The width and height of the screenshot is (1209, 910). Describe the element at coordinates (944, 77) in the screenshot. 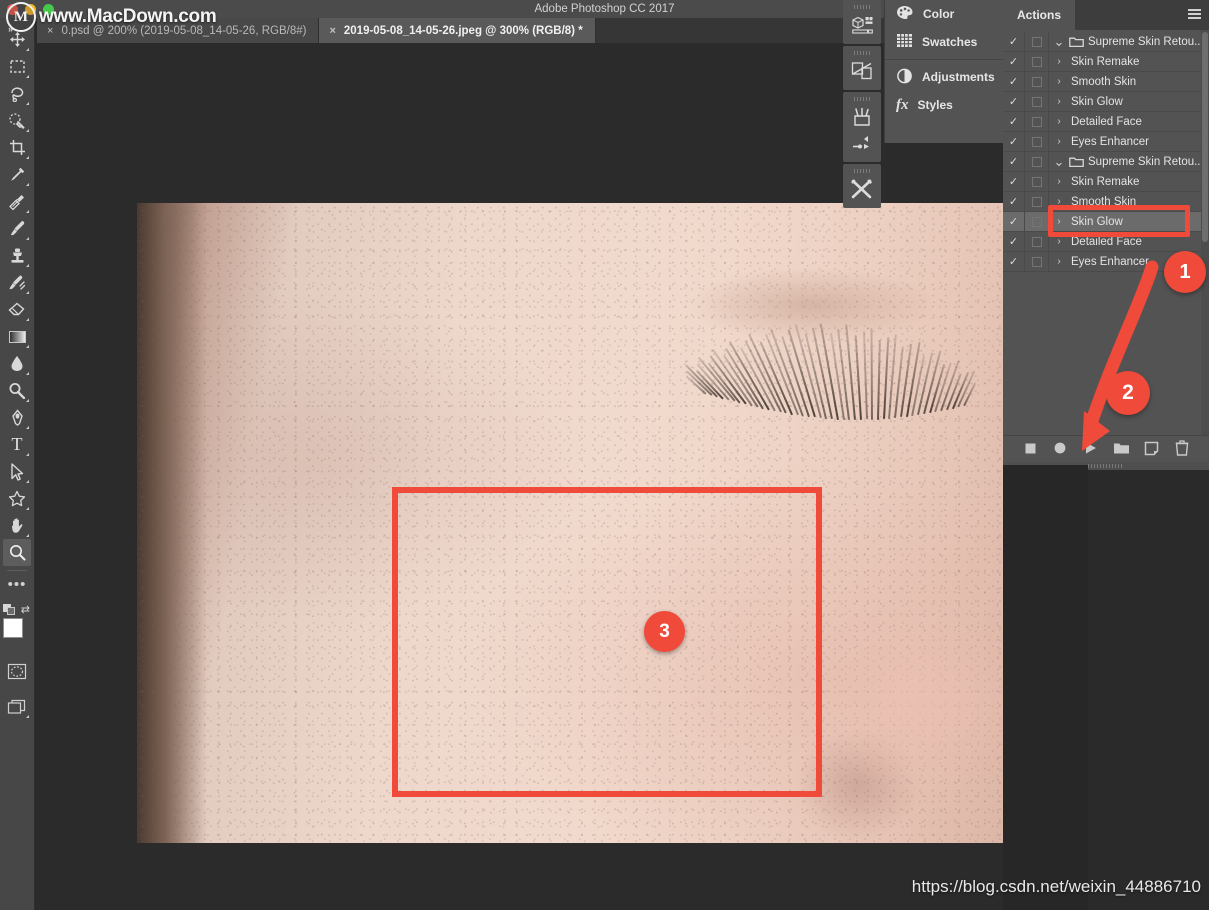

I see `panel-item-adjustments: Adjustments` at that location.